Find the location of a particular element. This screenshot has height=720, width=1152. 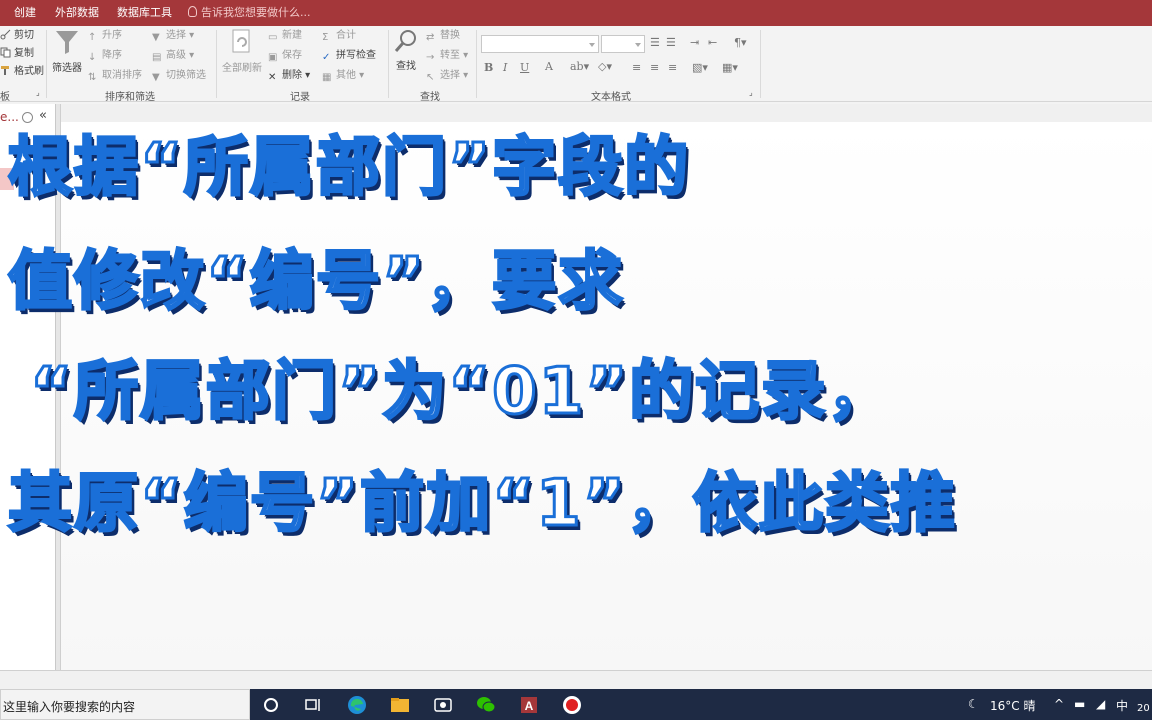

underline-button: U is located at coordinates (524, 67).